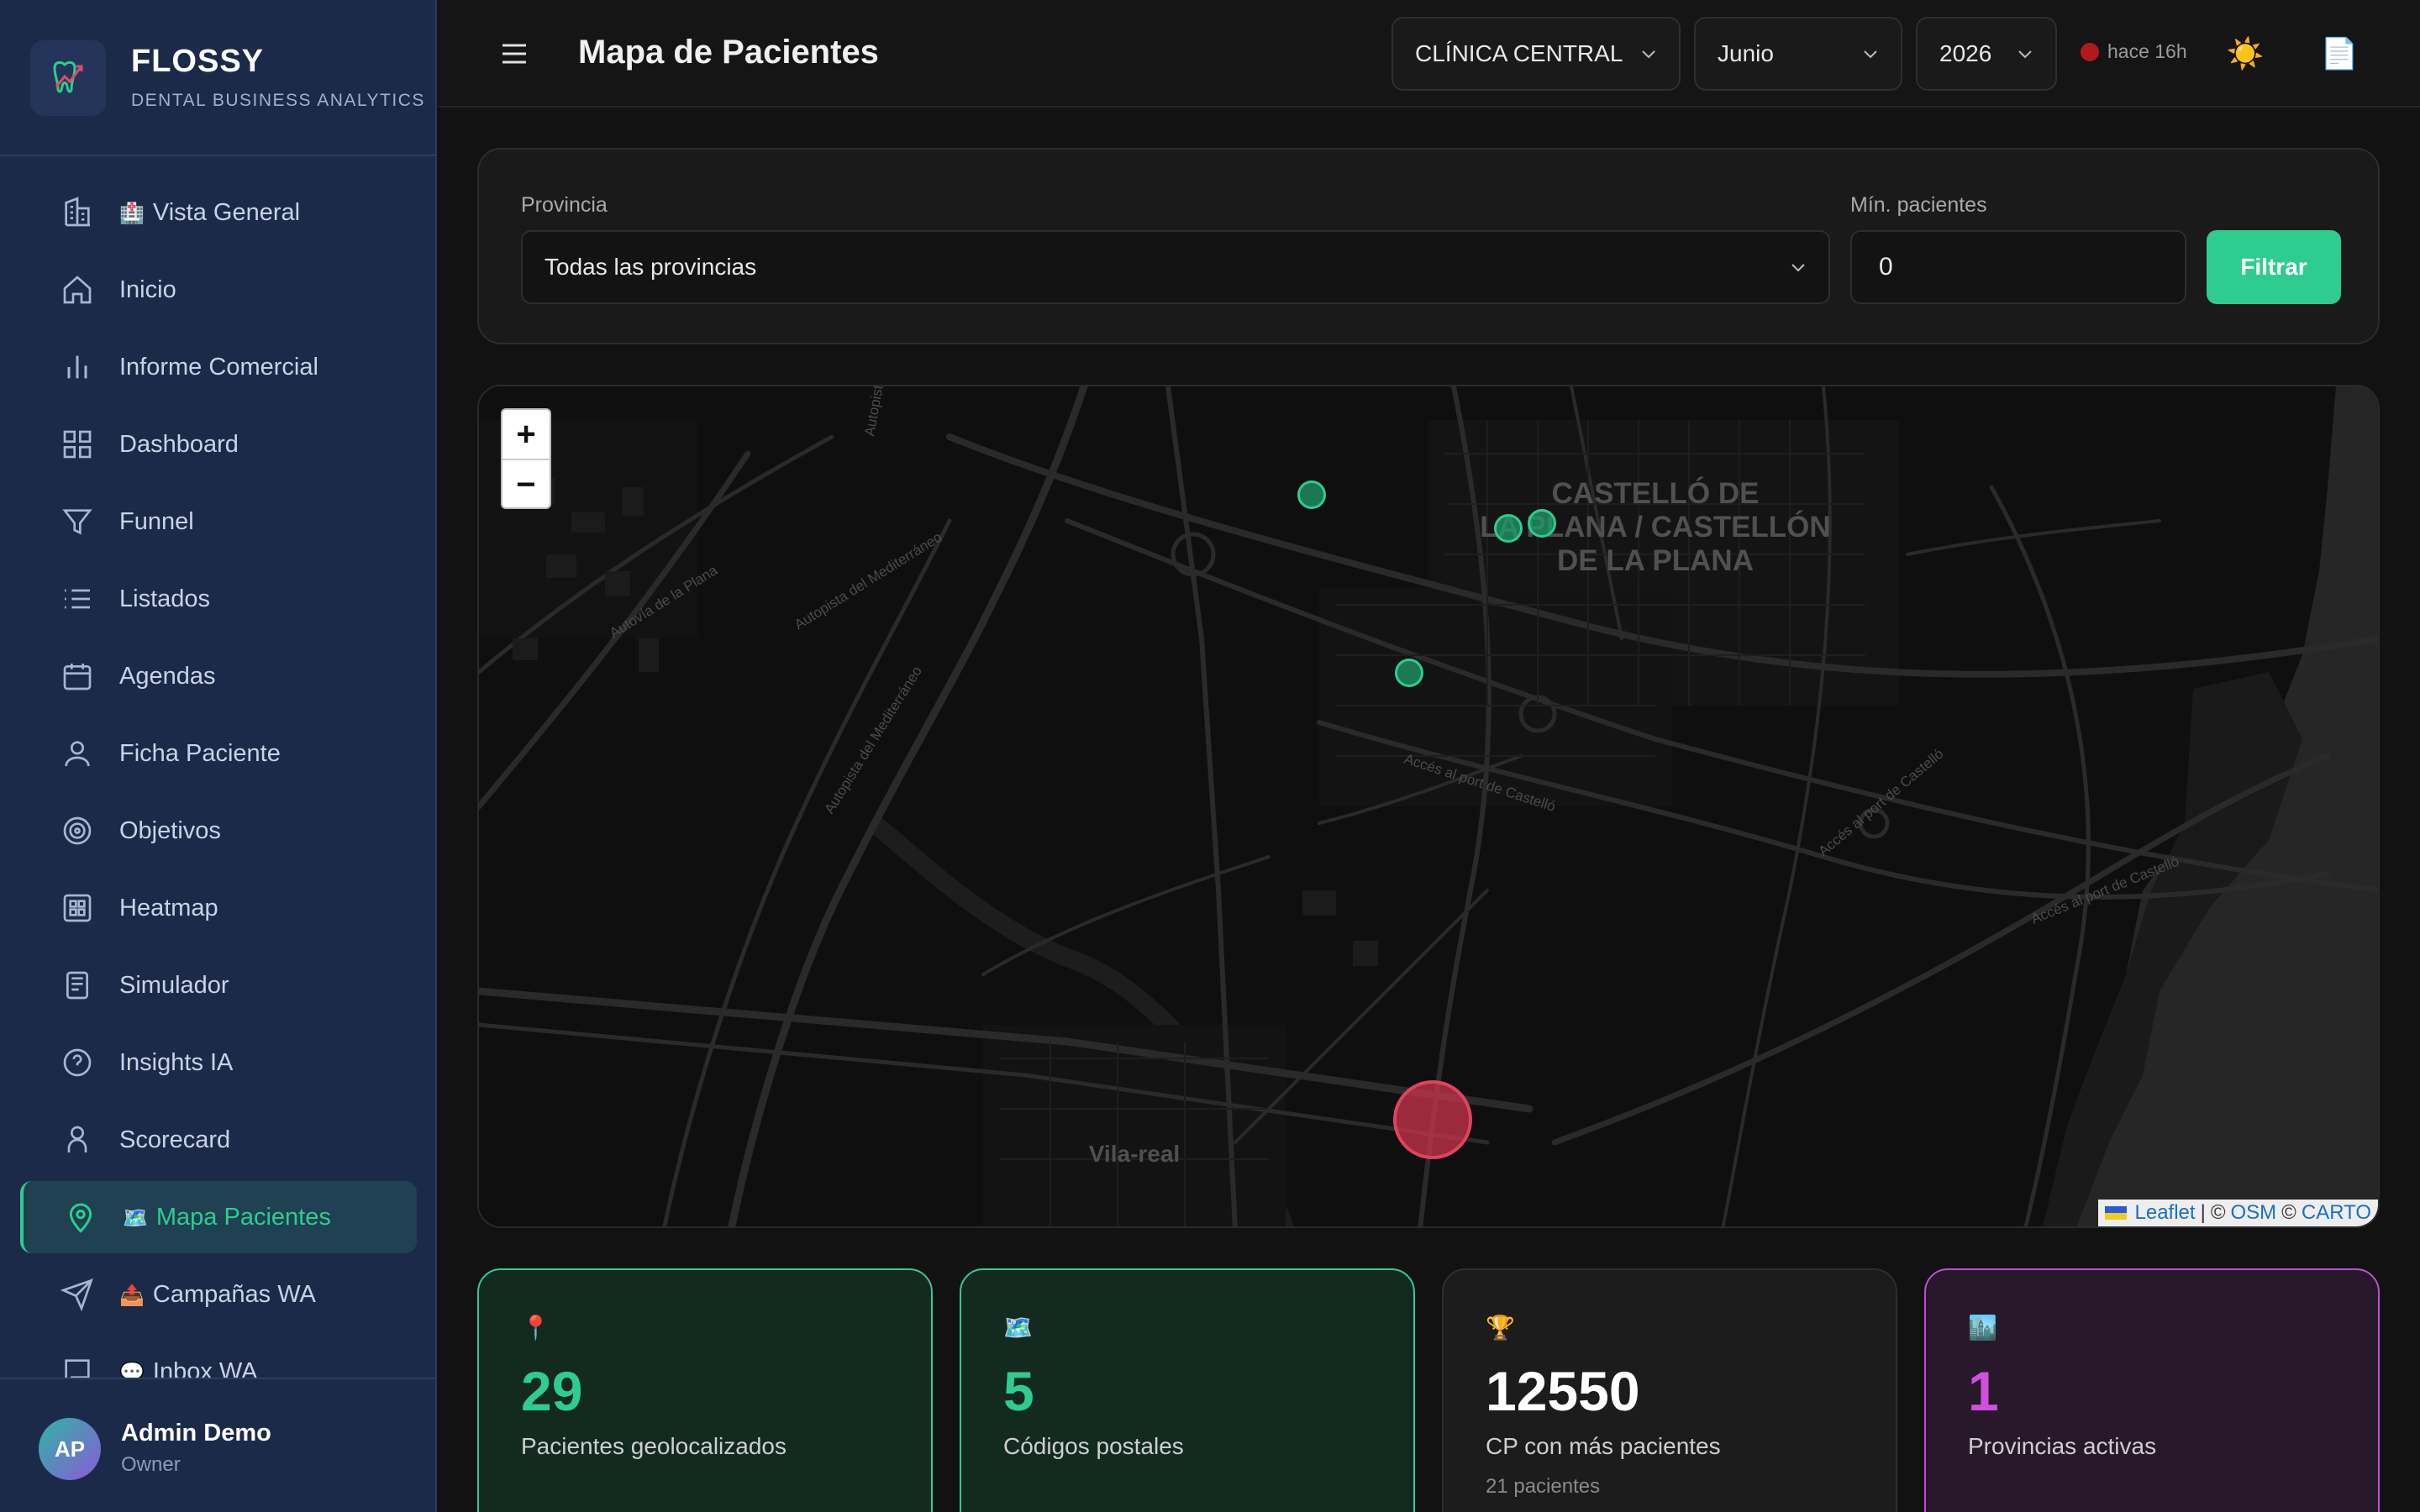 This screenshot has height=1512, width=2420. Describe the element at coordinates (218, 676) in the screenshot. I see `sidebar-item-agendas: Agendas` at that location.